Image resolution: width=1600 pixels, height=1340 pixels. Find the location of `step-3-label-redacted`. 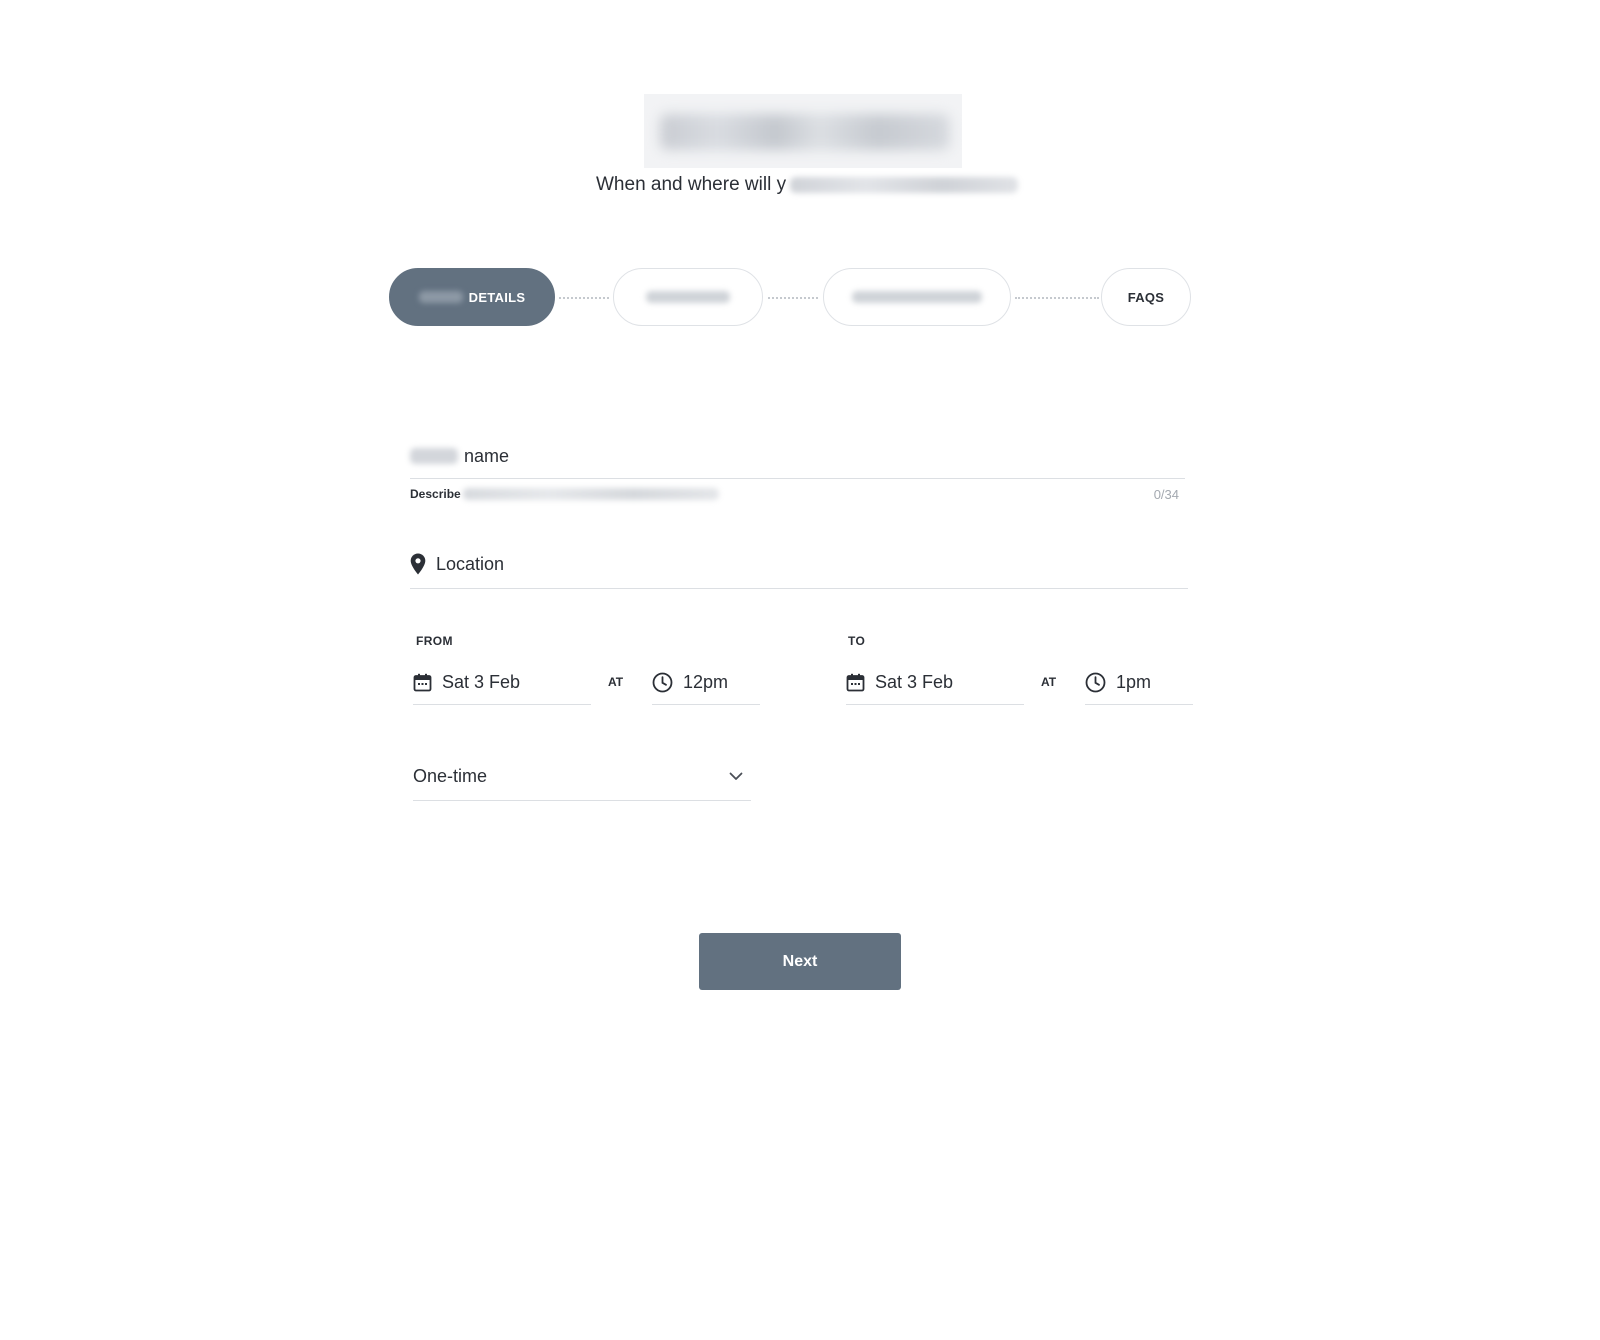

step-3-label-redacted is located at coordinates (917, 297).